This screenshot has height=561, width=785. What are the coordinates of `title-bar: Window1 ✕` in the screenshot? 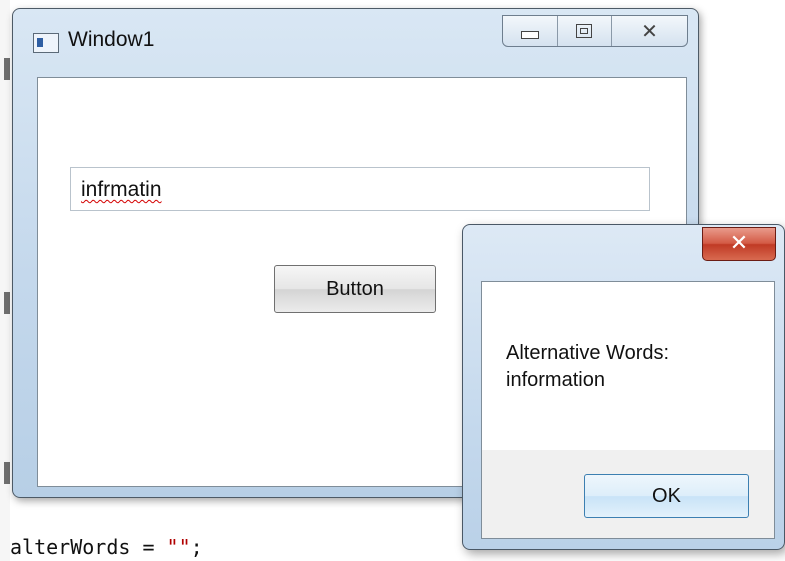 It's located at (355, 39).